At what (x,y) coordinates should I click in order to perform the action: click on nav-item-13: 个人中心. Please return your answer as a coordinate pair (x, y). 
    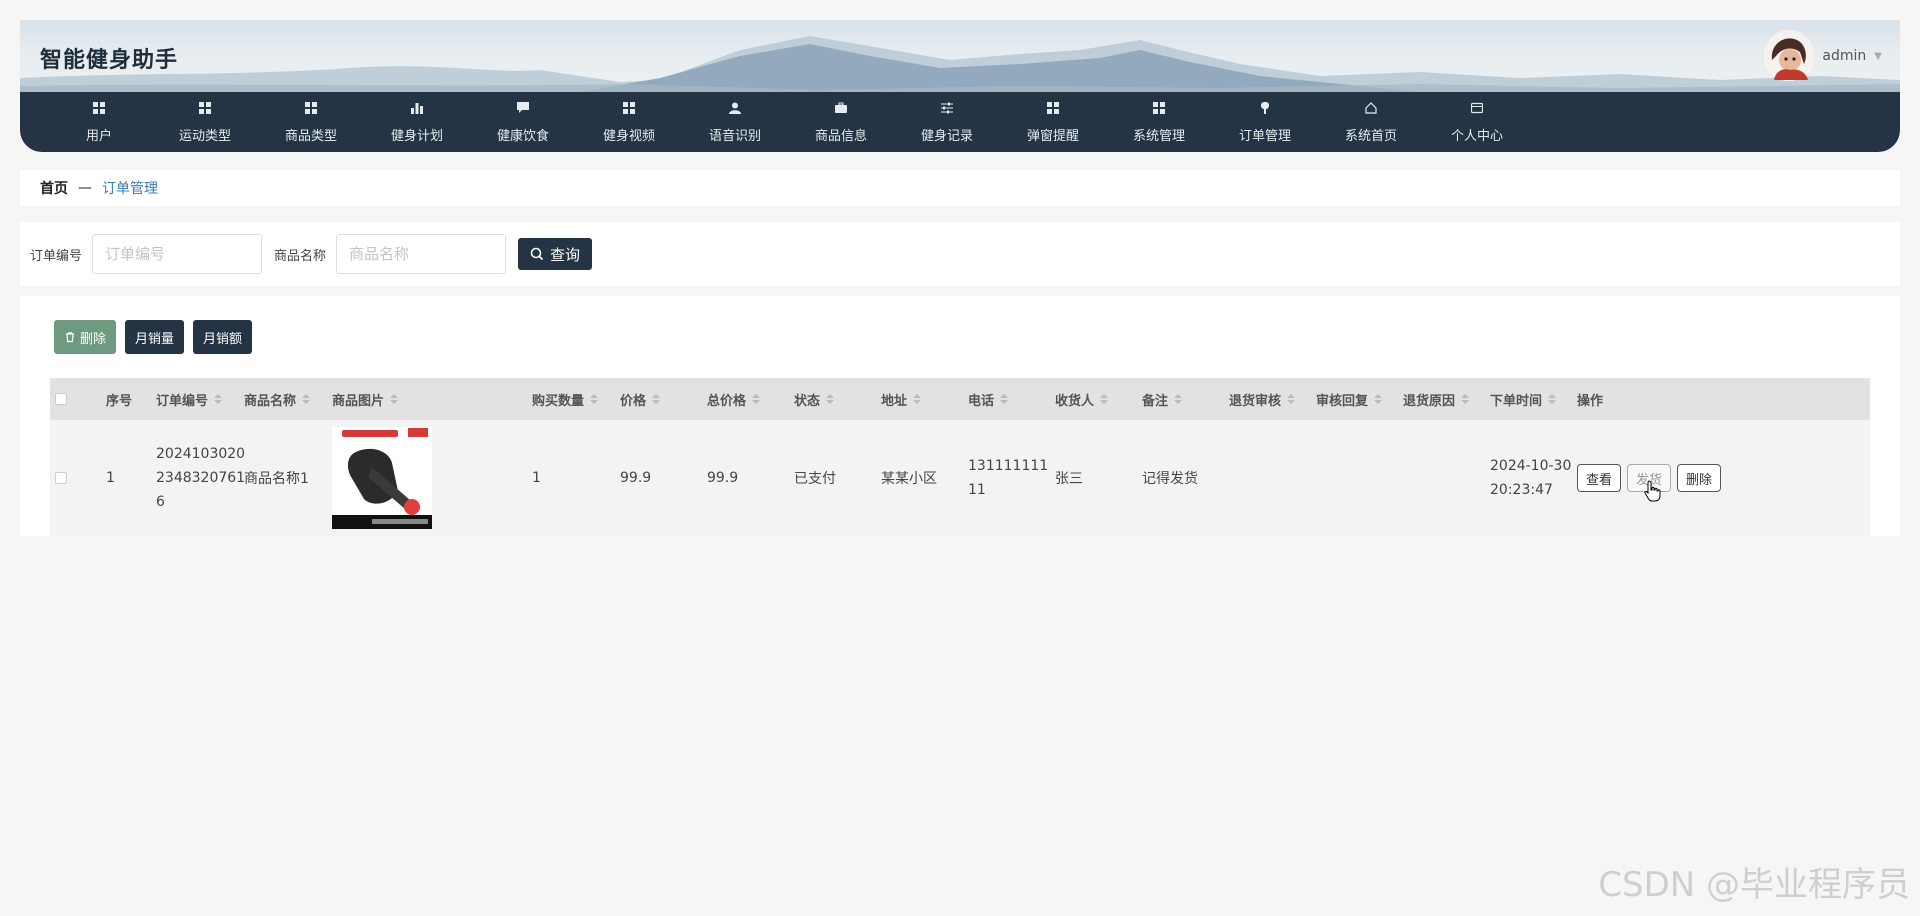
    Looking at the image, I should click on (1477, 122).